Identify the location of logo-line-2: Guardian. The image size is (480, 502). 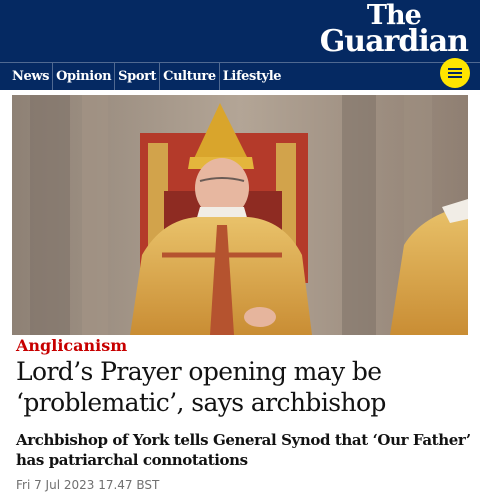
(394, 41).